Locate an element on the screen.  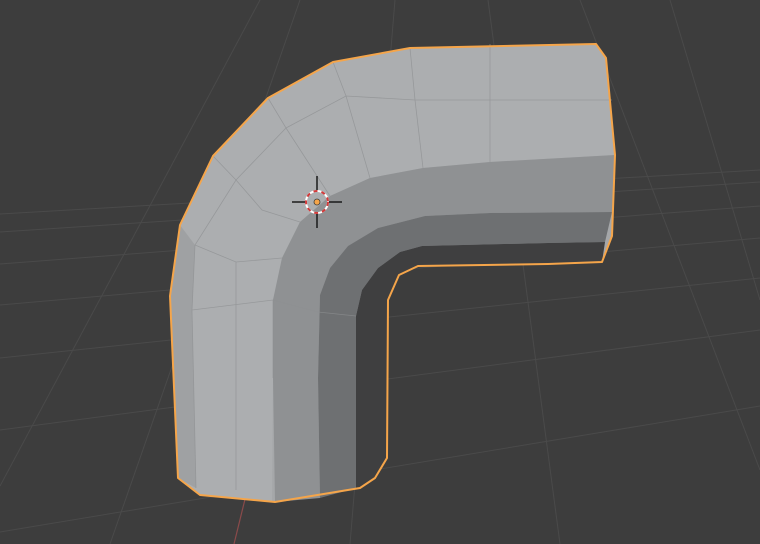
object-origin-point is located at coordinates (317, 202).